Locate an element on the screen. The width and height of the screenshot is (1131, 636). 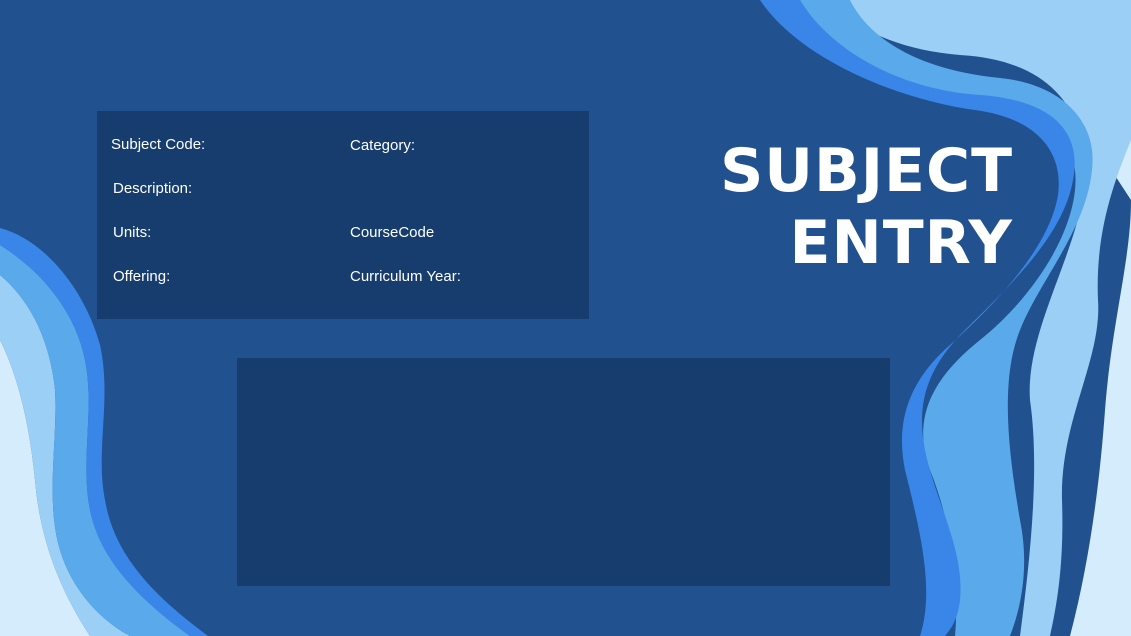
page-title-line-2: ENTRY is located at coordinates (901, 243).